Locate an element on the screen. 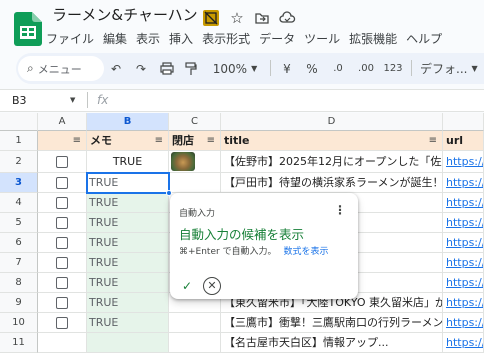  percent-button: % is located at coordinates (312, 68).